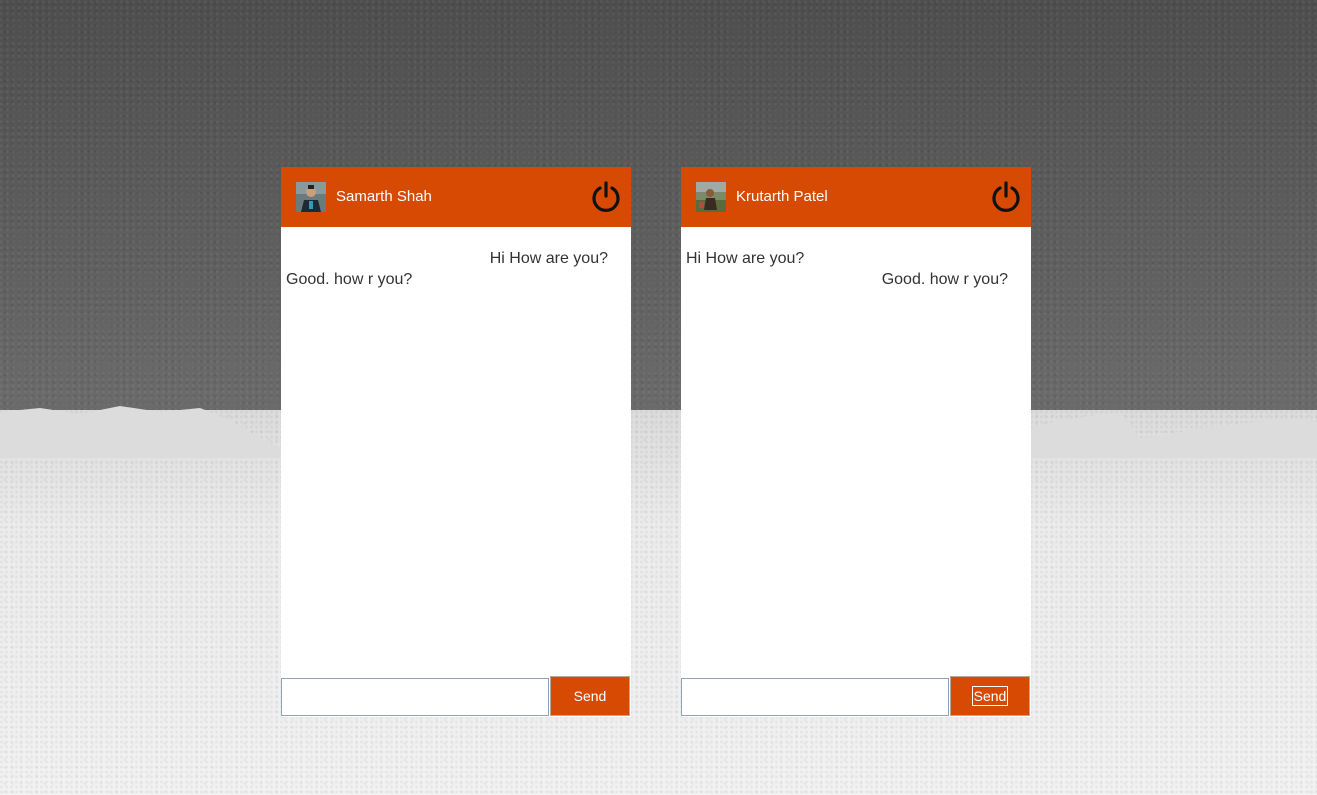 This screenshot has height=795, width=1317. What do you see at coordinates (856, 197) in the screenshot?
I see `chat-header: Krutarth Patel` at bounding box center [856, 197].